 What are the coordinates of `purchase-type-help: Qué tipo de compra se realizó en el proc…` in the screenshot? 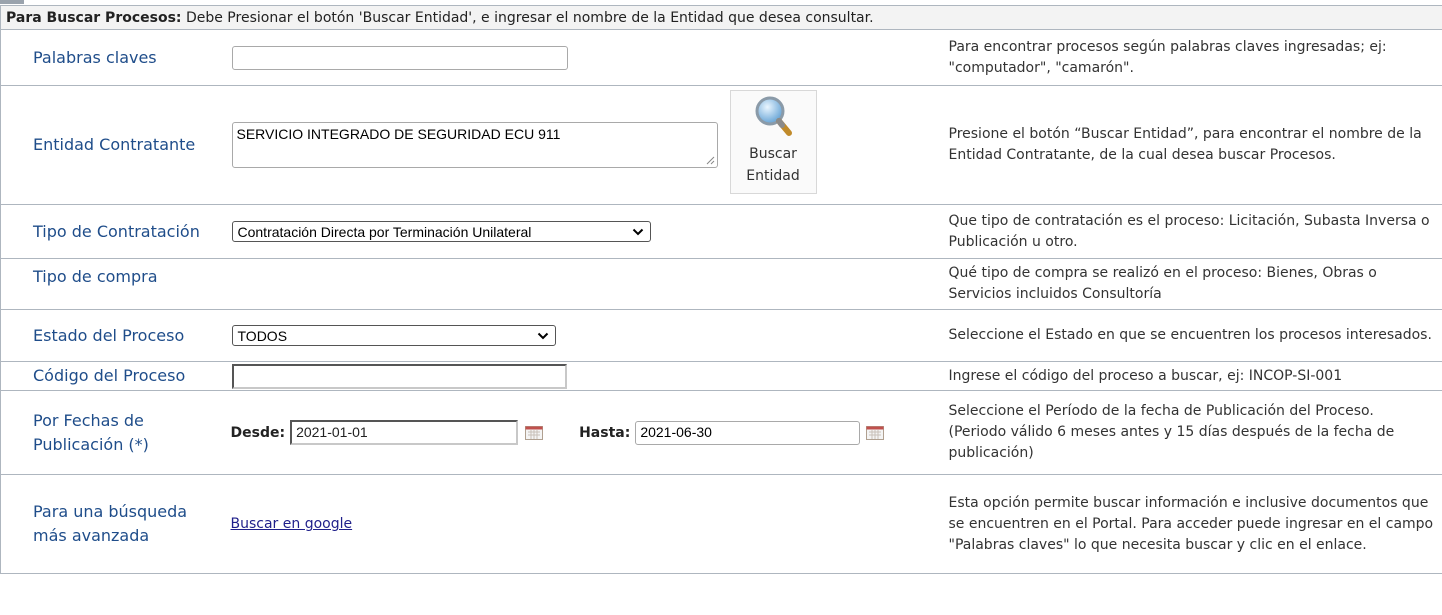 It's located at (1193, 284).